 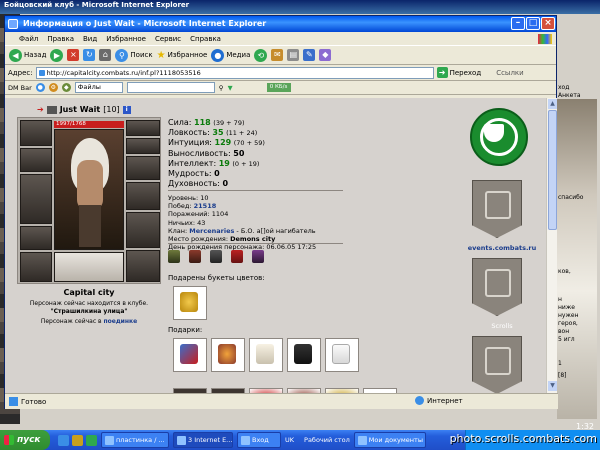 I want to click on taskbar-task: Вход, so click(x=259, y=440).